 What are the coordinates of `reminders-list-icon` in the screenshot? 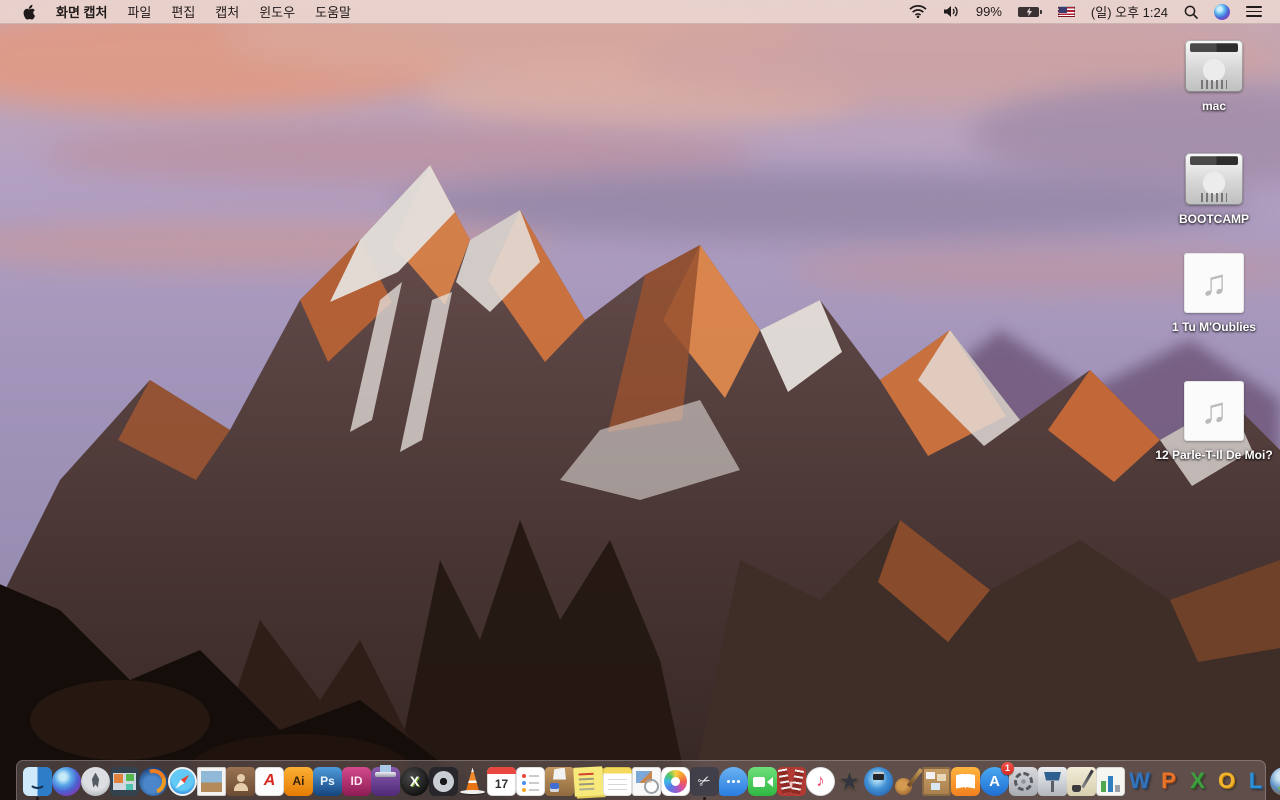 It's located at (530, 781).